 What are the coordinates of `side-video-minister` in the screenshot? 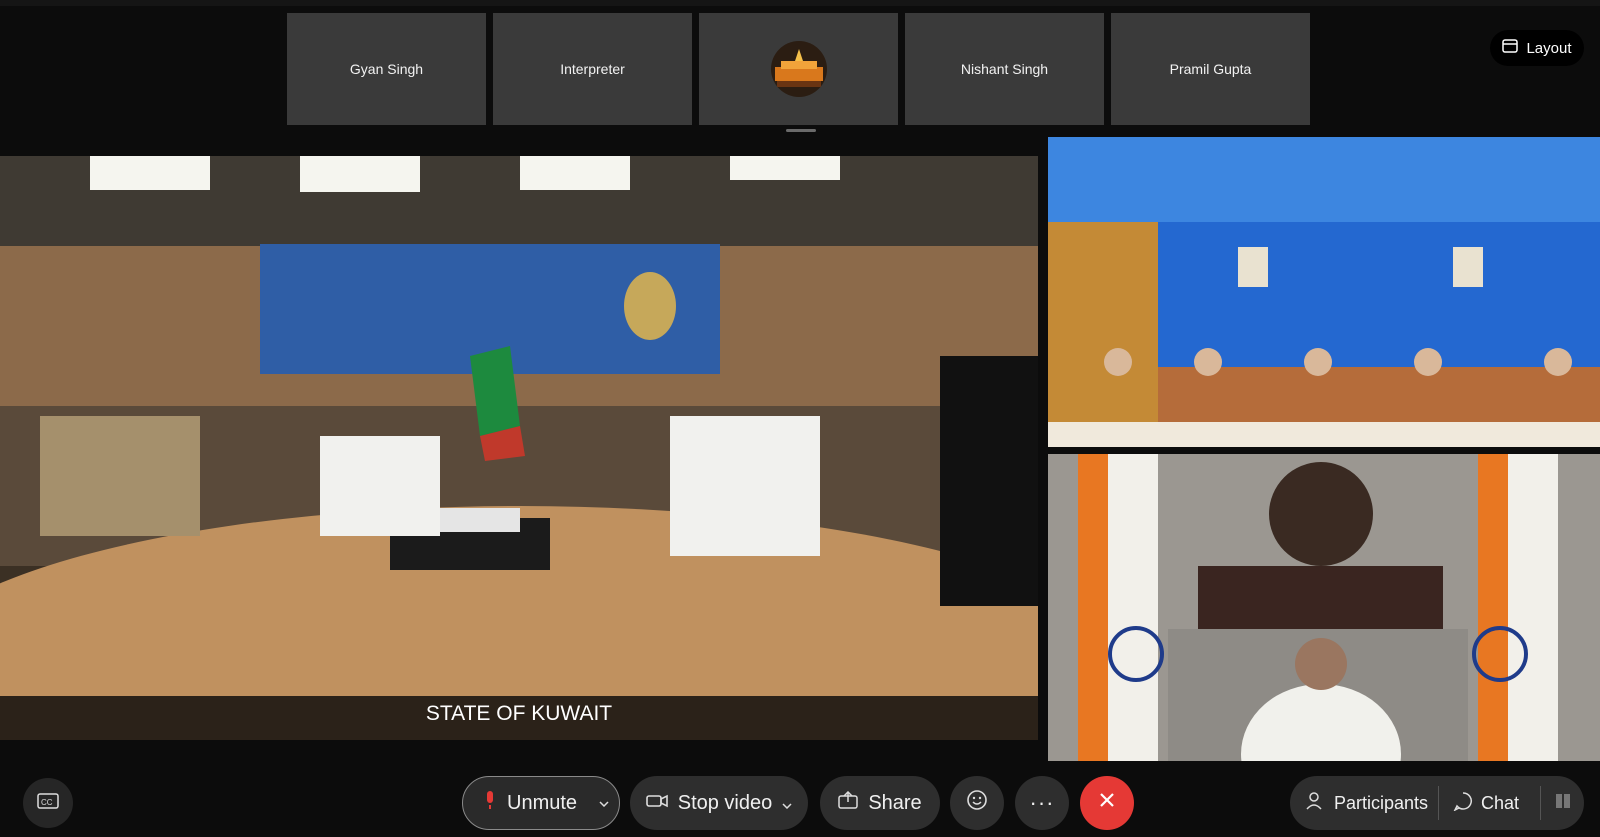 It's located at (1324, 607).